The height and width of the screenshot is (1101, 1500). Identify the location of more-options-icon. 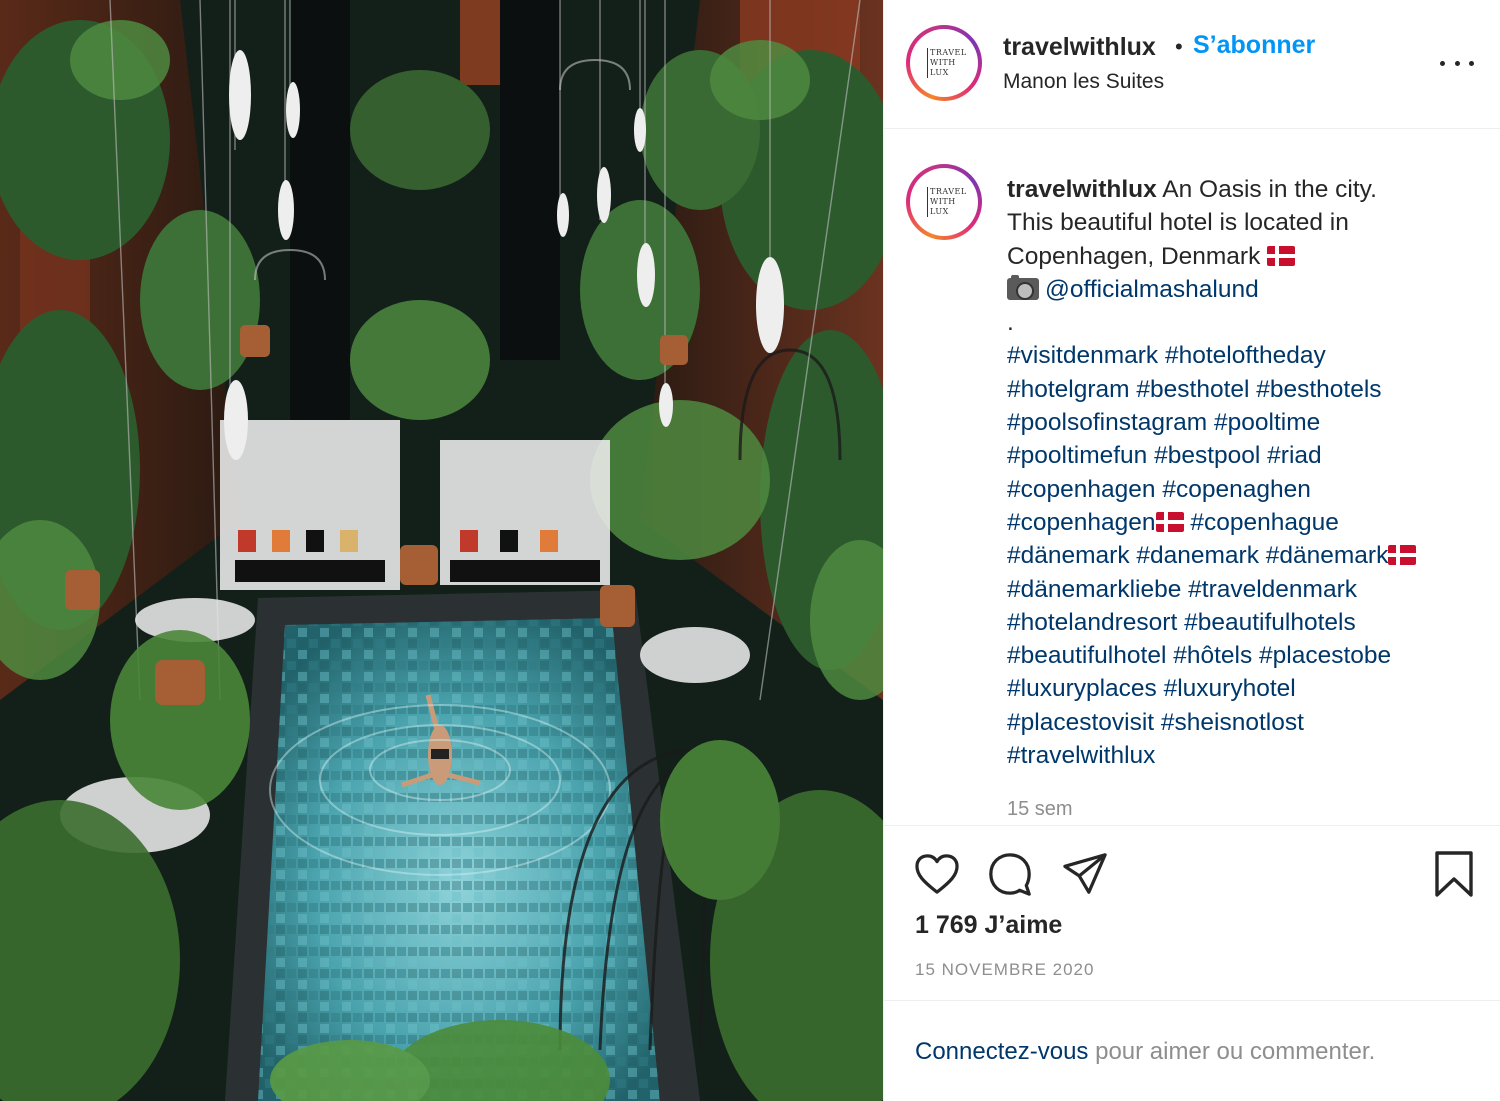
(1457, 63).